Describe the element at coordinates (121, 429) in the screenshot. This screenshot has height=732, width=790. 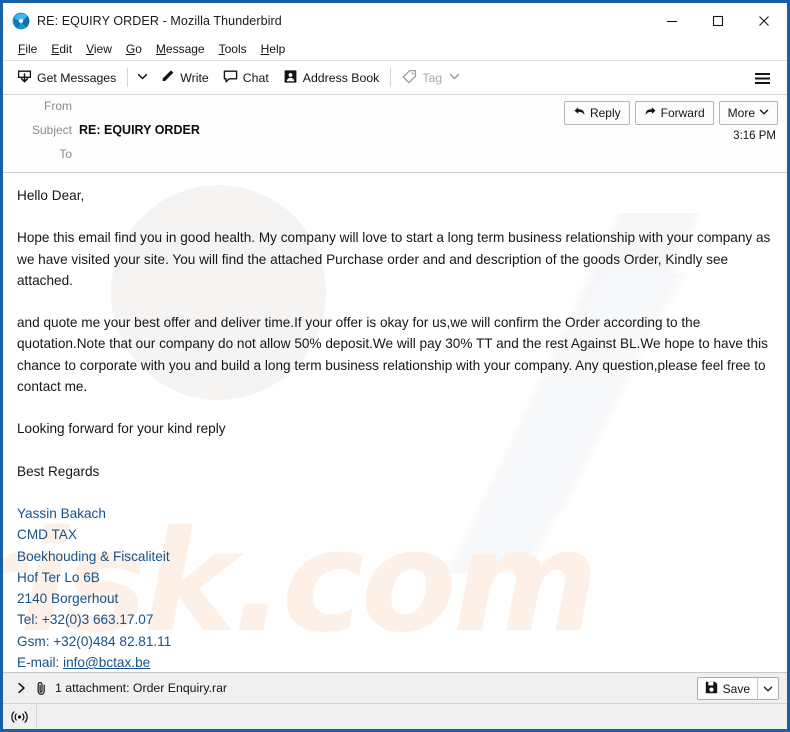
I see `body-closing: Looking forward for your kind reply` at that location.